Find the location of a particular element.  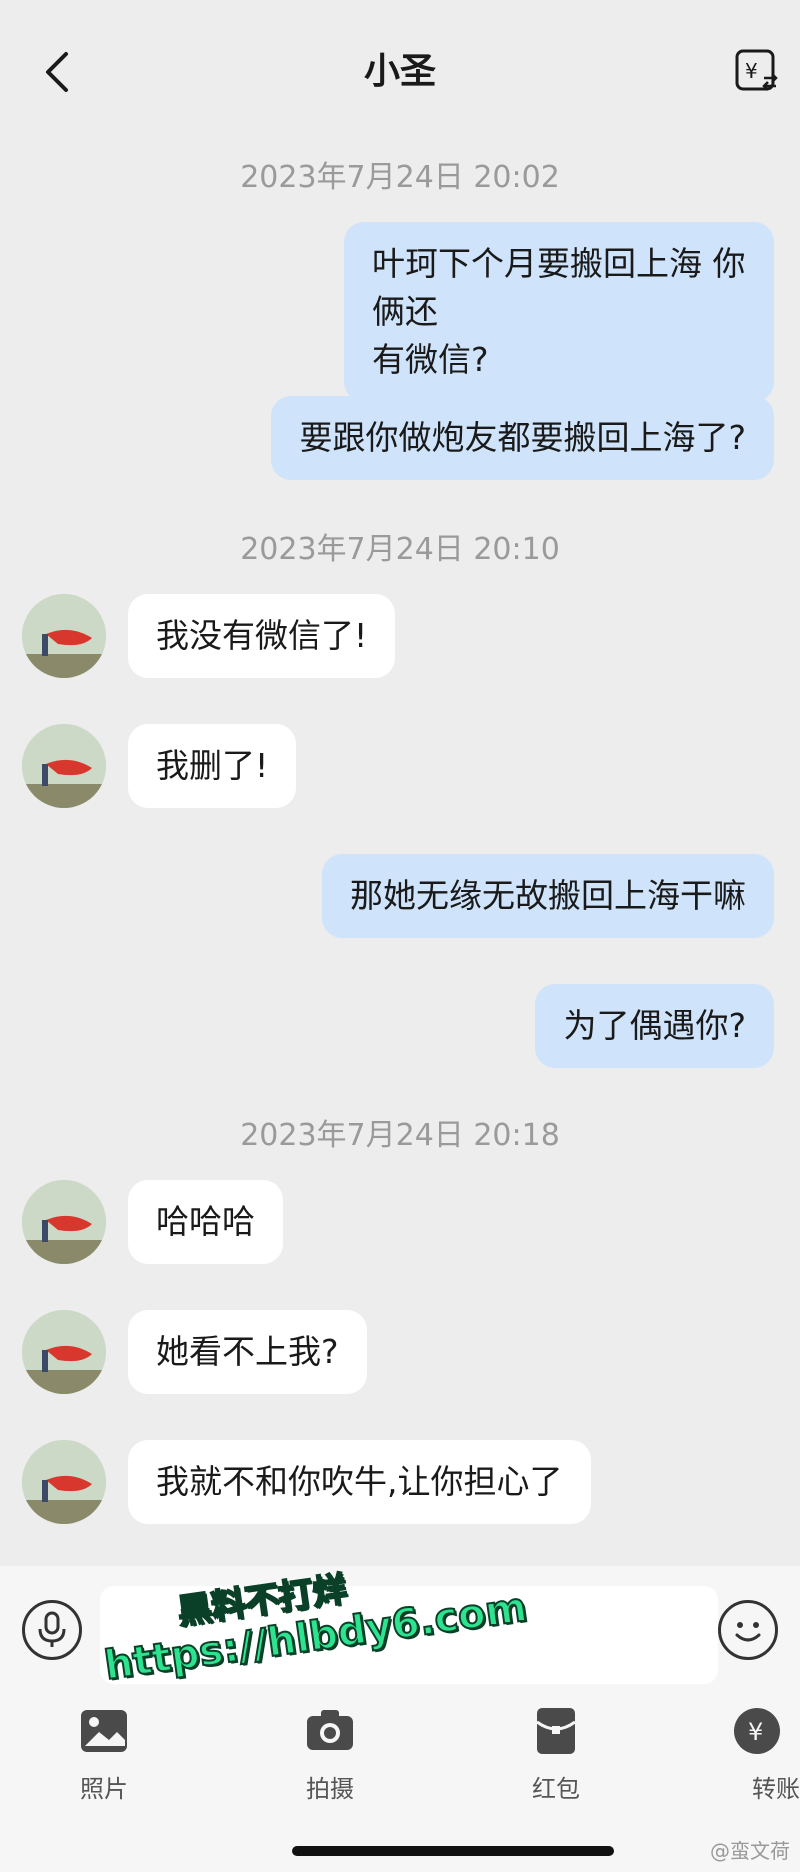

photo-icon is located at coordinates (104, 1731).